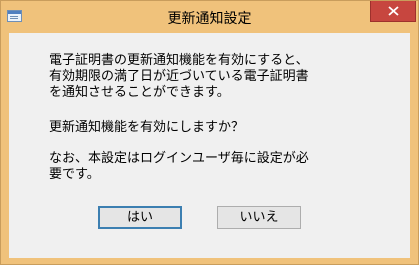 Image resolution: width=419 pixels, height=265 pixels. What do you see at coordinates (140, 217) in the screenshot?
I see `yes-button: はい` at bounding box center [140, 217].